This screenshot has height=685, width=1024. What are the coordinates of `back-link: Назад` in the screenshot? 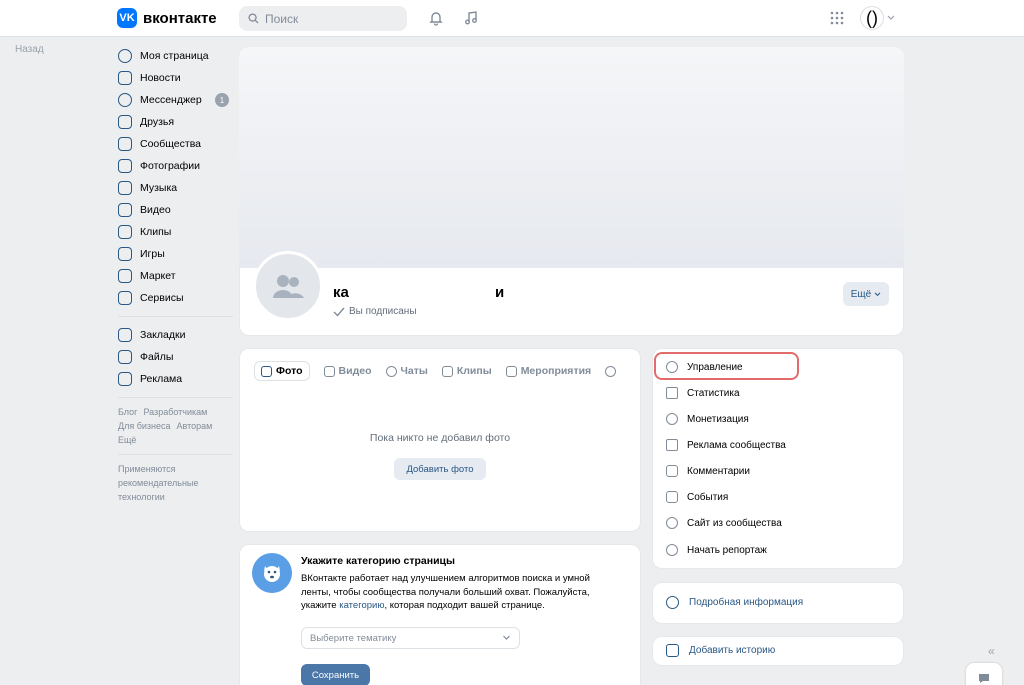 It's located at (29, 49).